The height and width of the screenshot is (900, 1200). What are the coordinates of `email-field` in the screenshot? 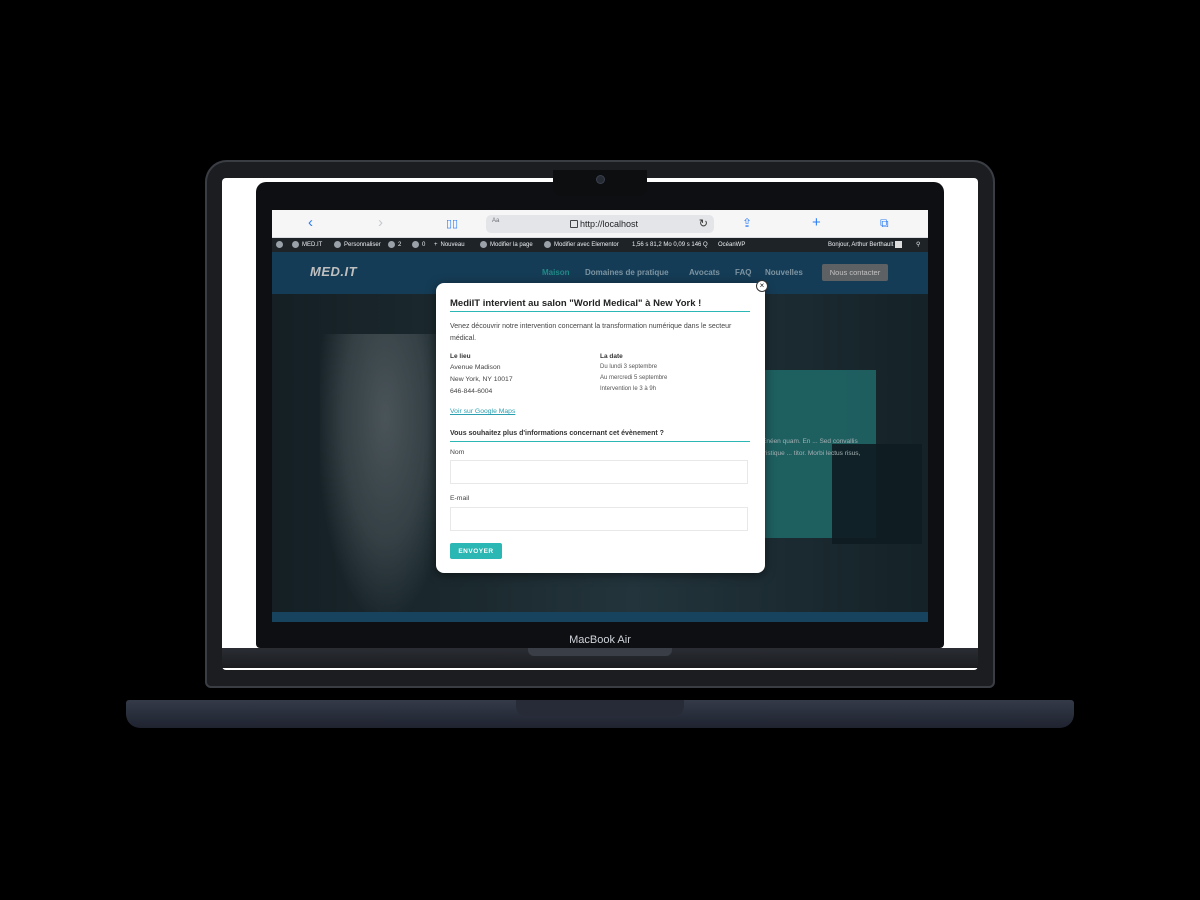 It's located at (599, 519).